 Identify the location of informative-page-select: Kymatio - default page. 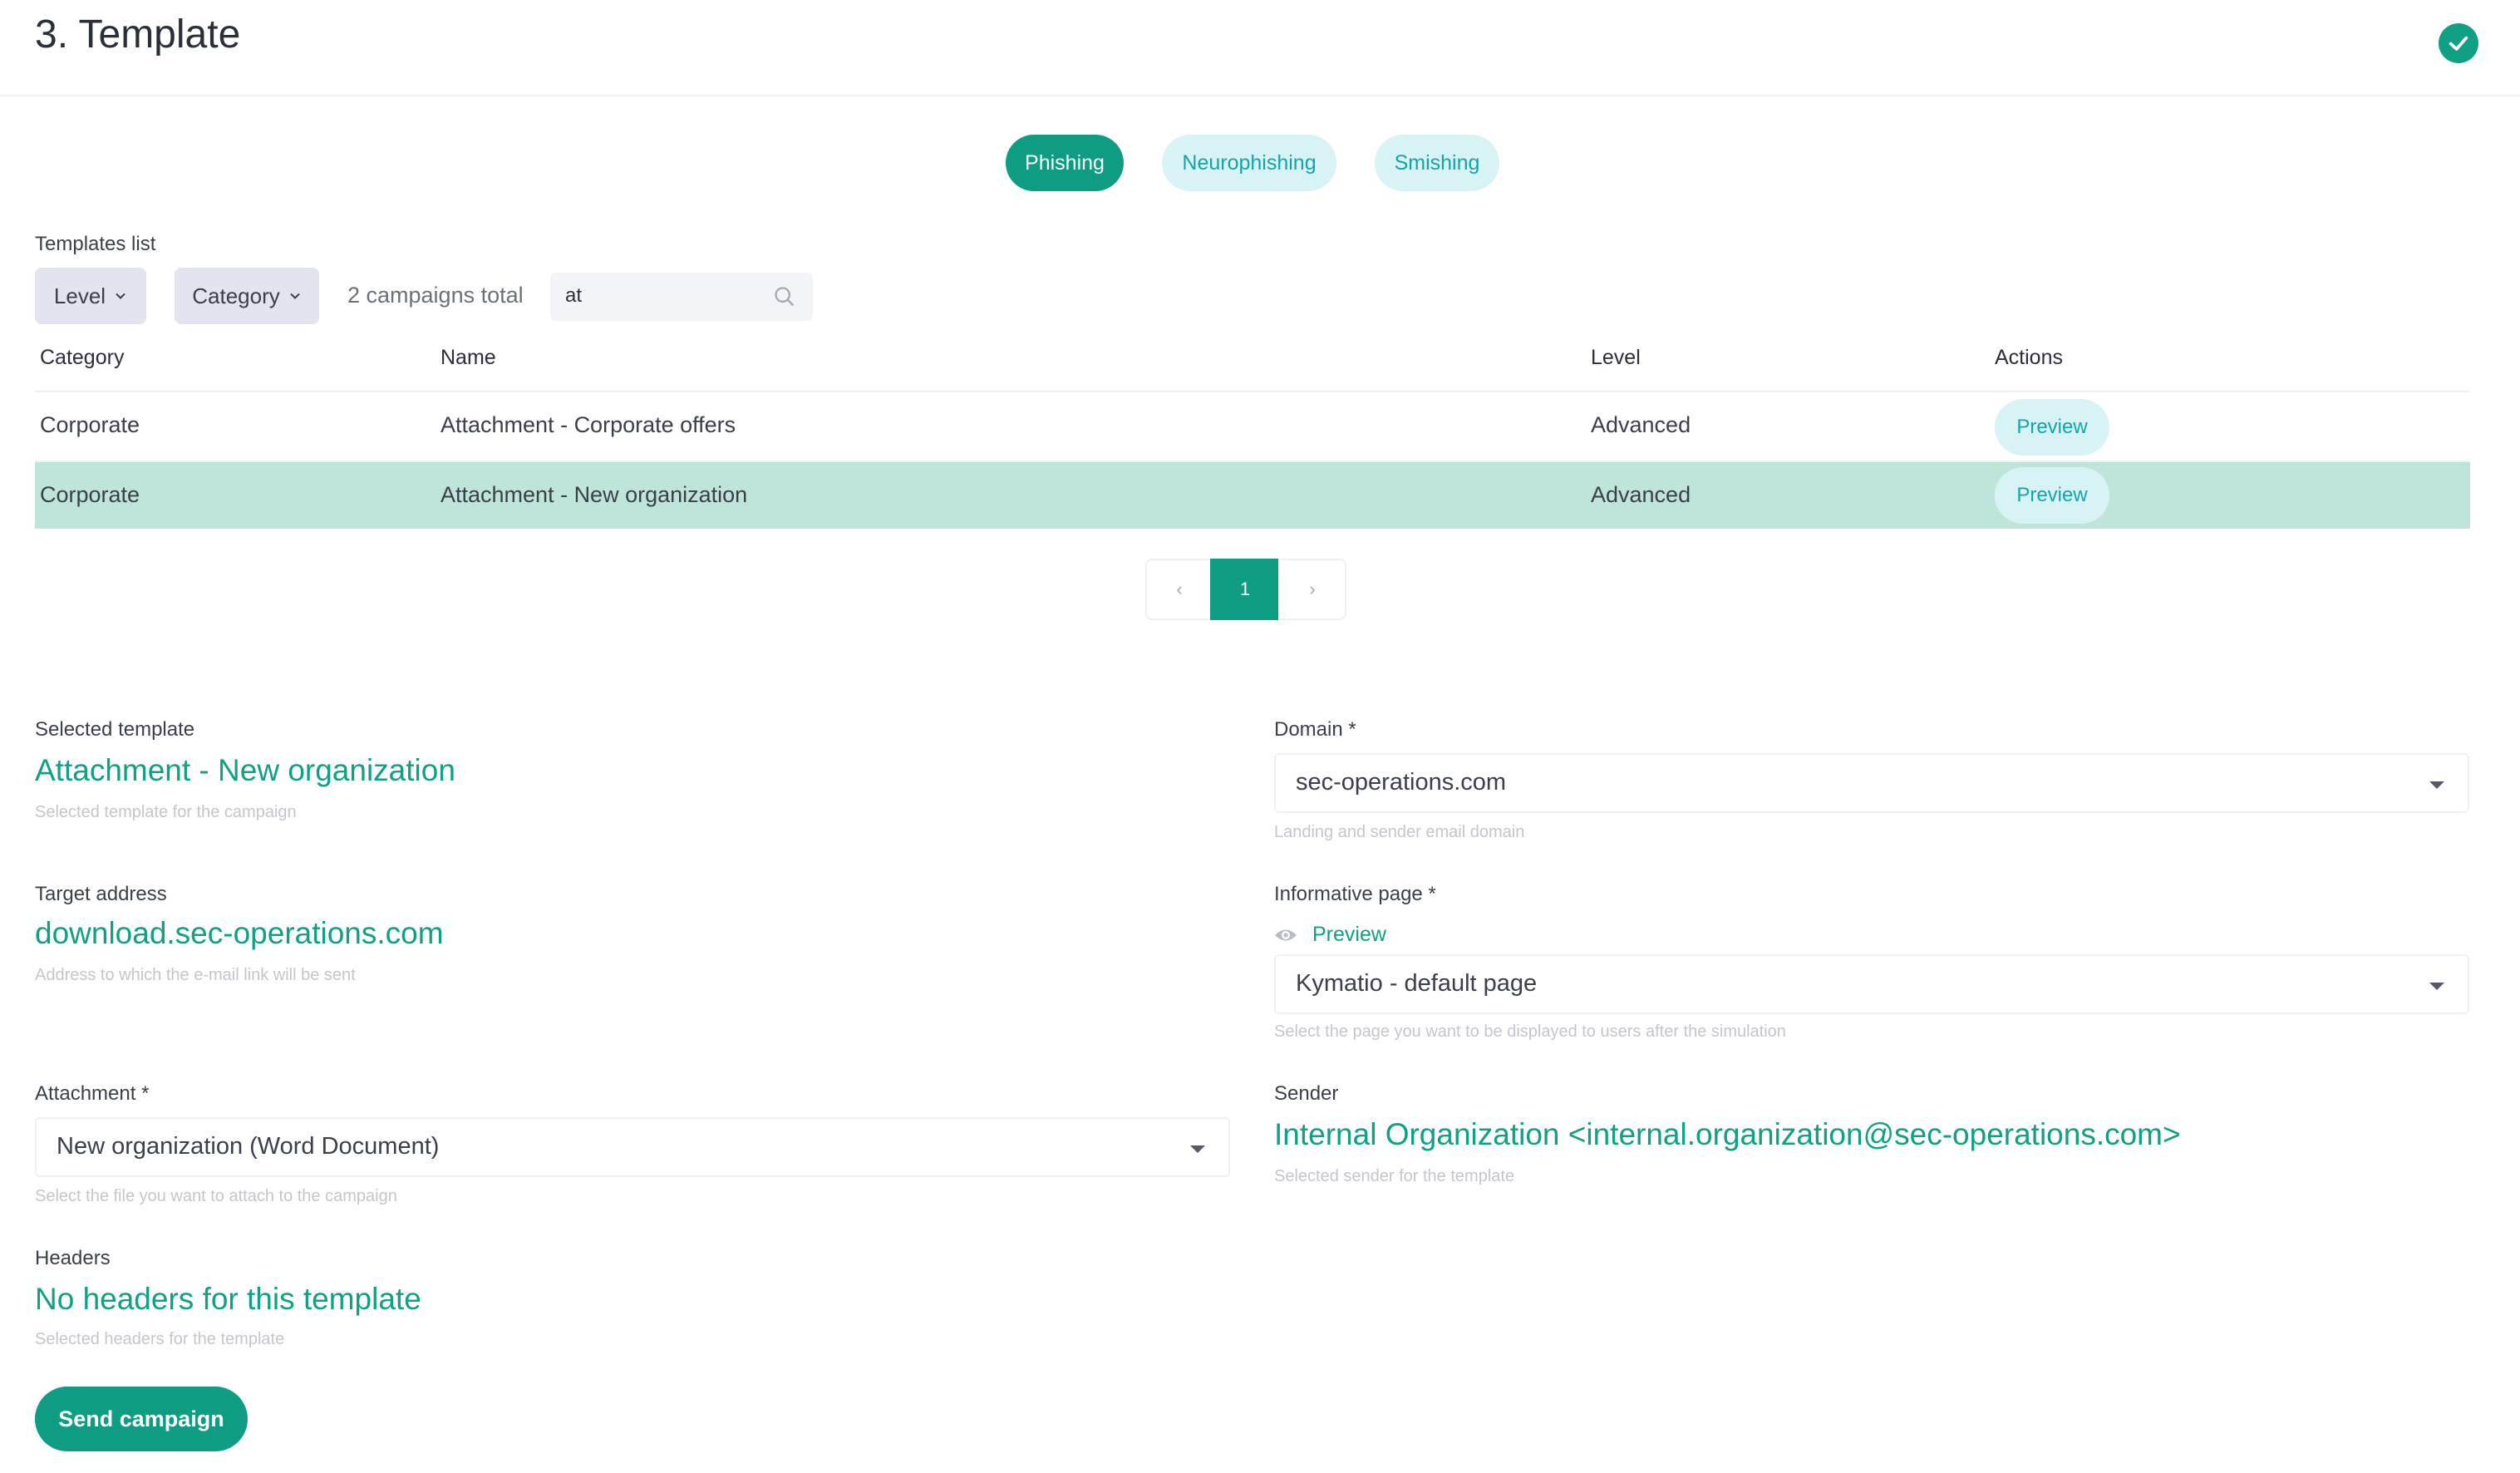
(1871, 984).